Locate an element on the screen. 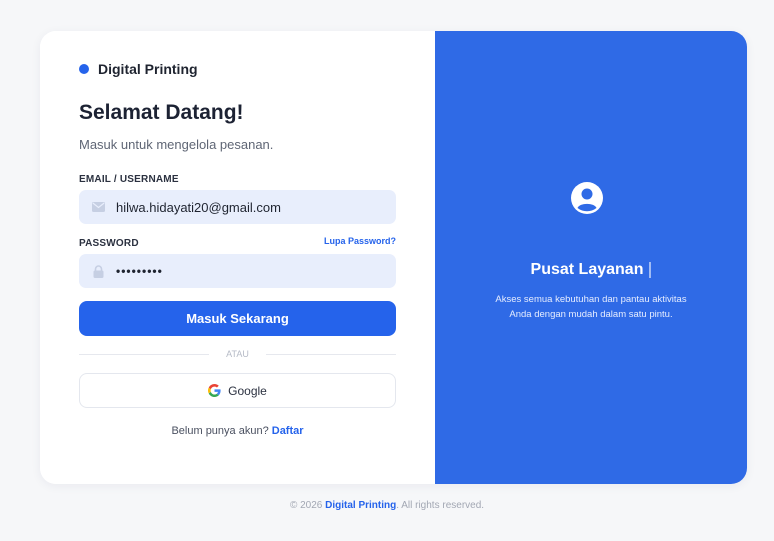 The height and width of the screenshot is (541, 774). brand: Digital Printing is located at coordinates (138, 69).